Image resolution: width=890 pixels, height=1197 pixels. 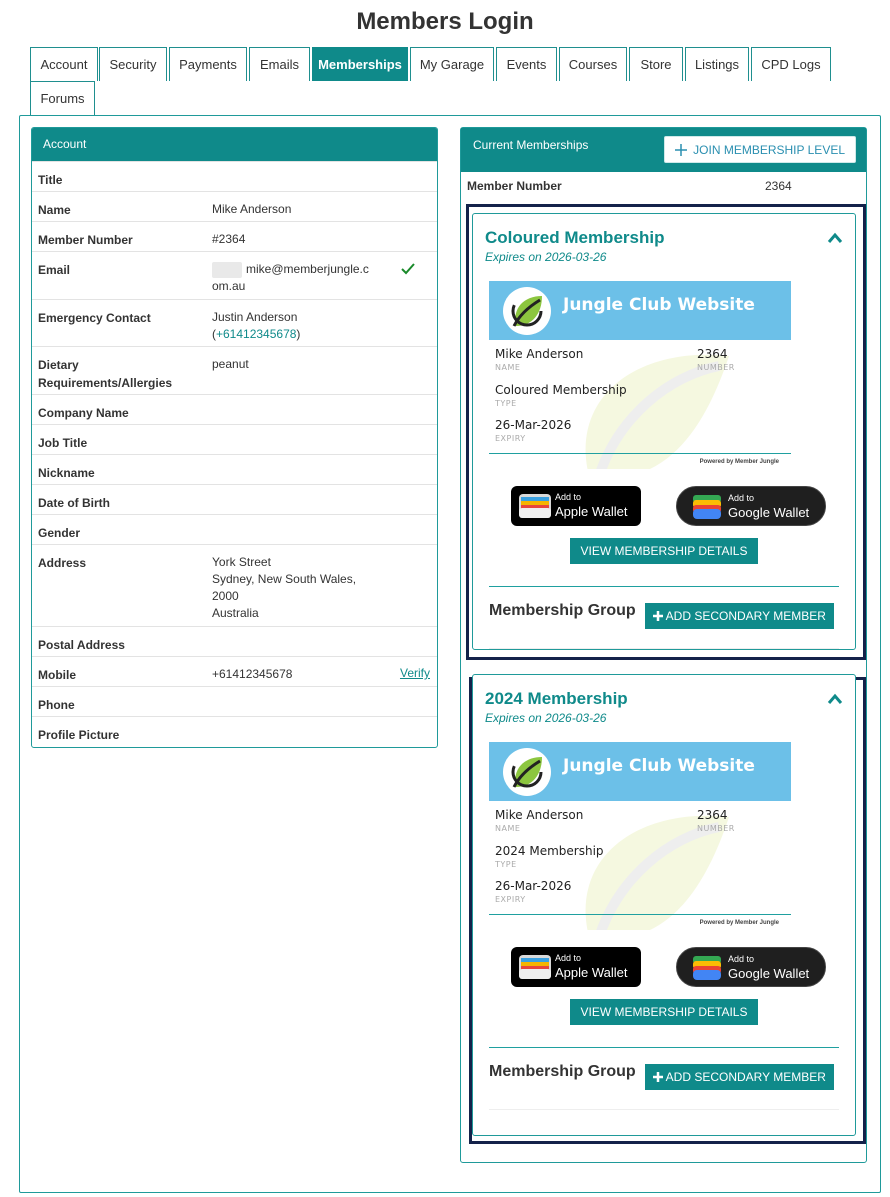 What do you see at coordinates (360, 64) in the screenshot?
I see `tab-memberships: Memberships` at bounding box center [360, 64].